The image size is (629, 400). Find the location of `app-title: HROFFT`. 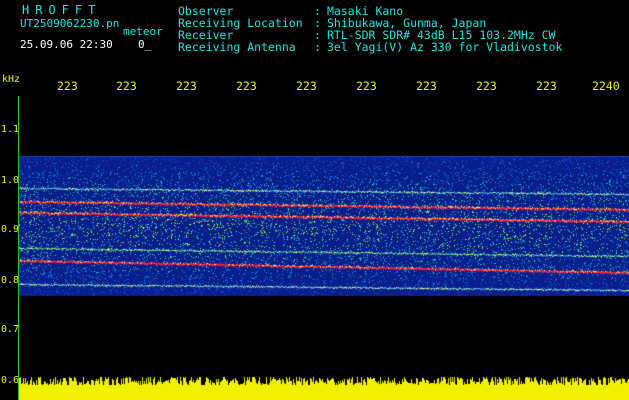

app-title: HROFFT is located at coordinates (62, 10).